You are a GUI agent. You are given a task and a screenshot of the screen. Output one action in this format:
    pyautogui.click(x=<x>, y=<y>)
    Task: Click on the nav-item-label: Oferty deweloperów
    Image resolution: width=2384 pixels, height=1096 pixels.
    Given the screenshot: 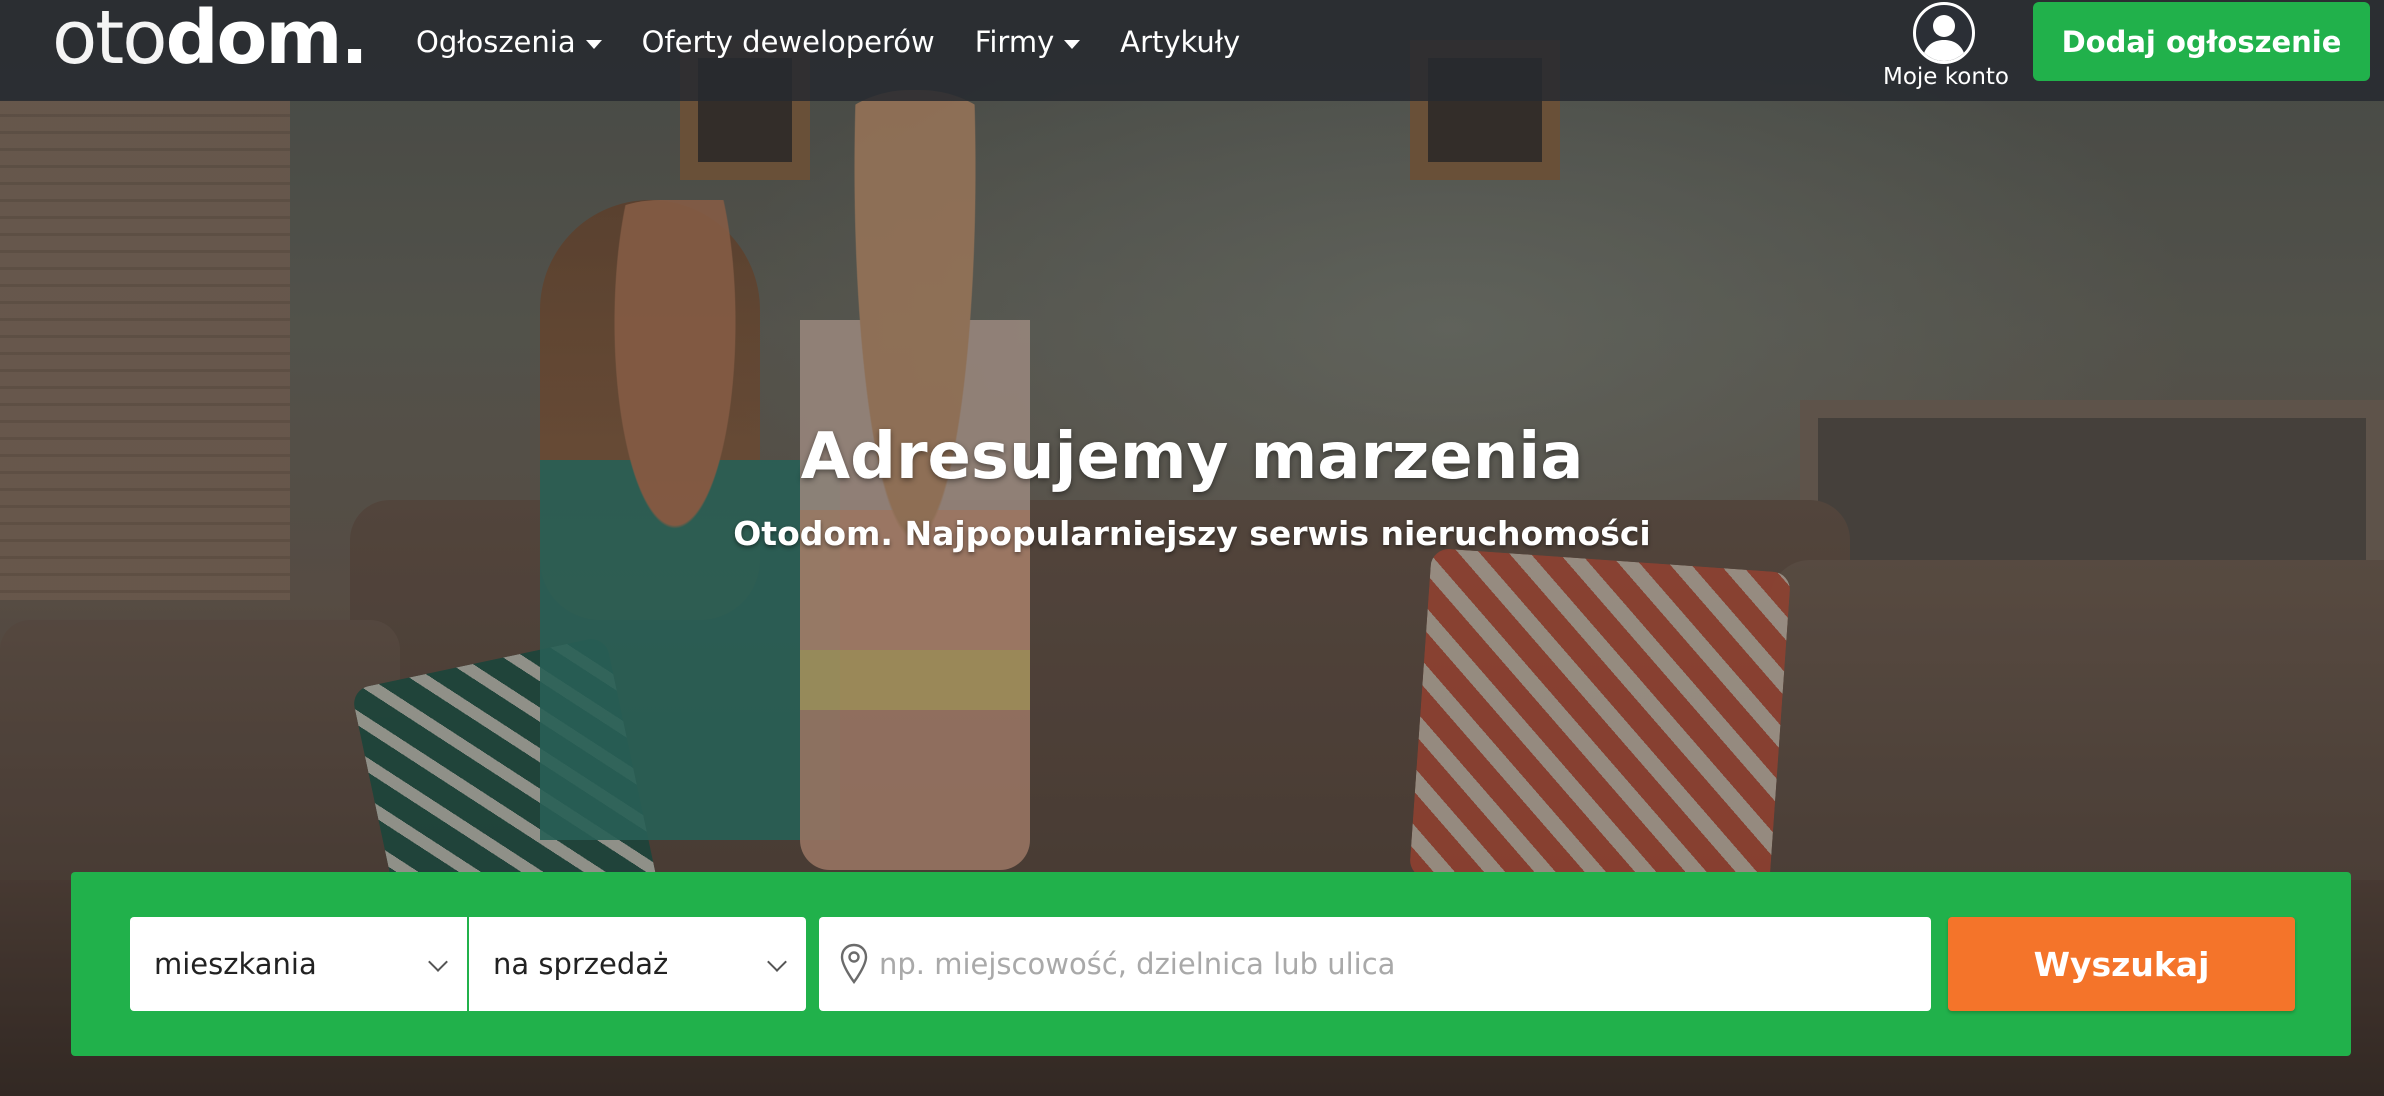 What is the action you would take?
    pyautogui.click(x=788, y=42)
    